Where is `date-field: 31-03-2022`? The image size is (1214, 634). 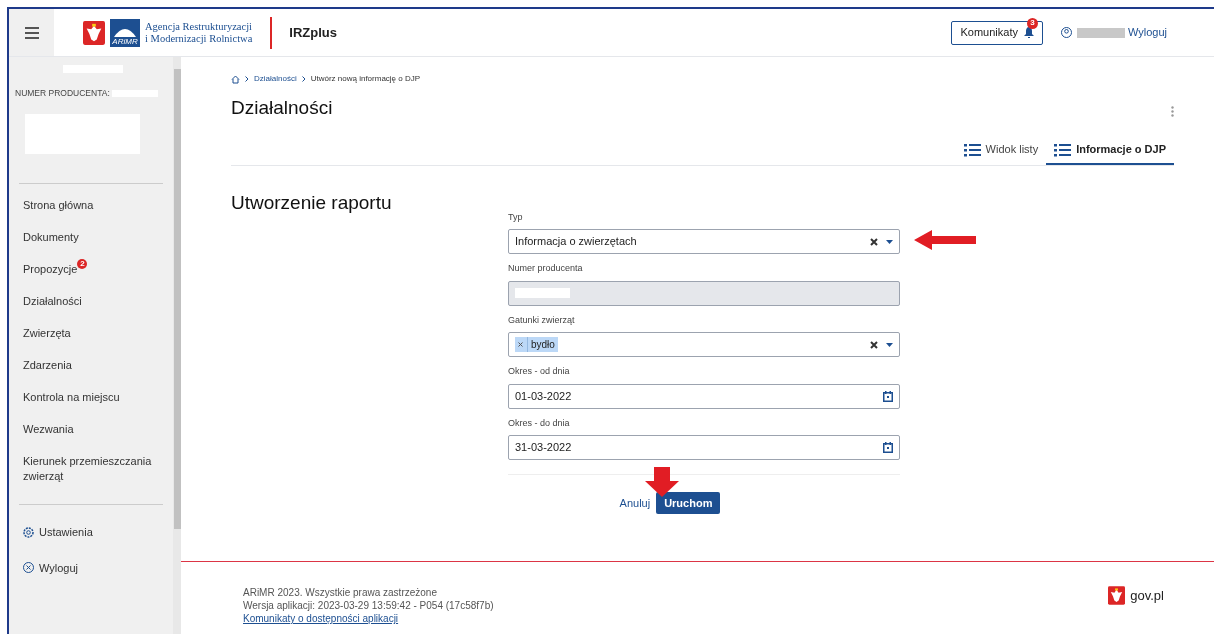
date-field: 31-03-2022 is located at coordinates (704, 447).